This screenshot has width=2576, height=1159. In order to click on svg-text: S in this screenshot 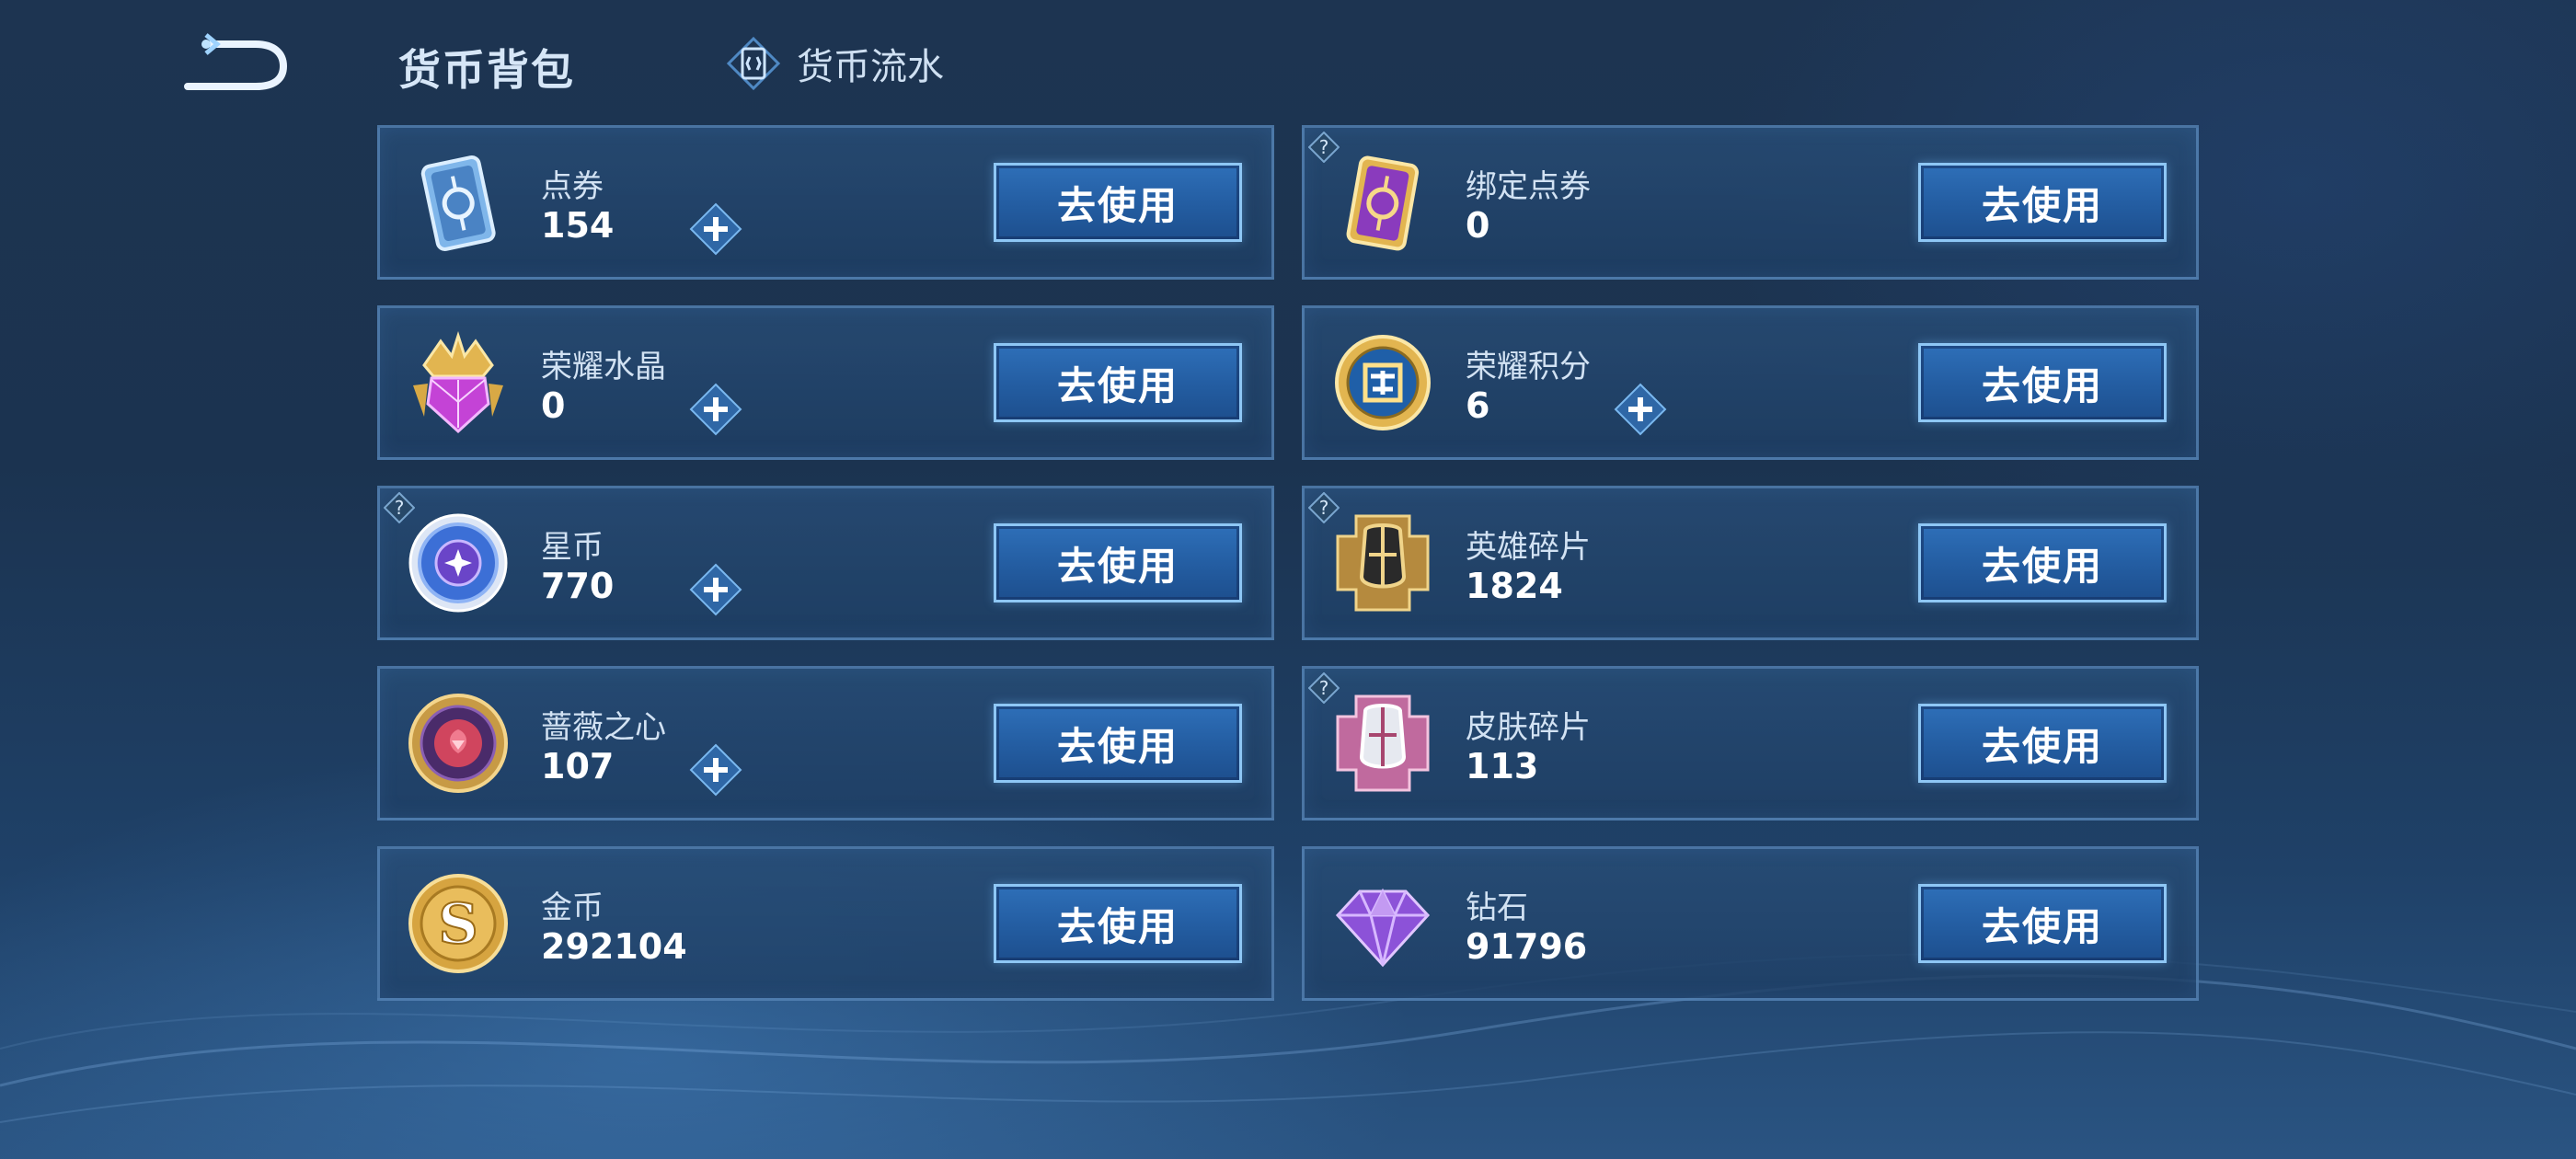, I will do `click(457, 924)`.